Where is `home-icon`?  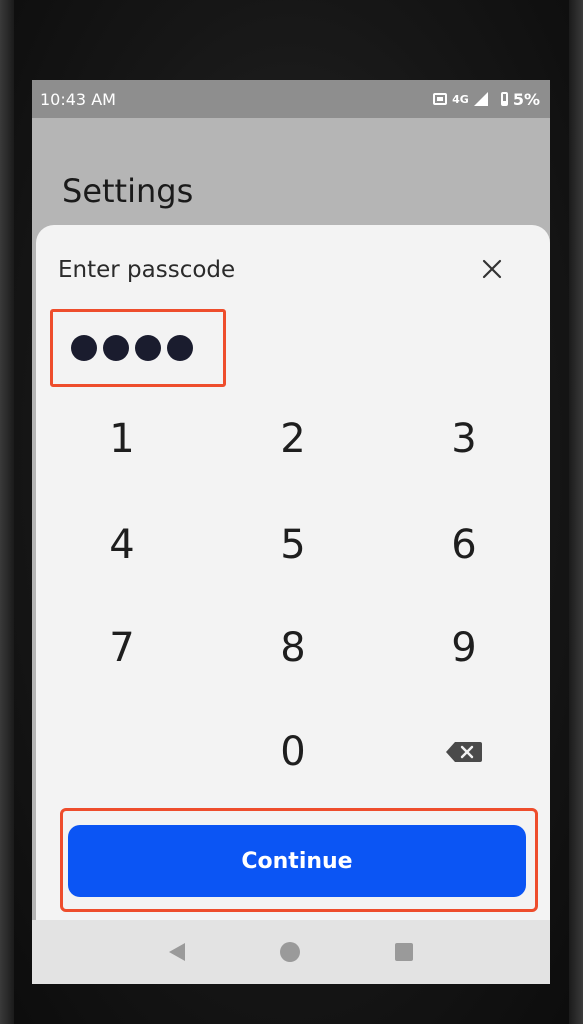
home-icon is located at coordinates (289, 952).